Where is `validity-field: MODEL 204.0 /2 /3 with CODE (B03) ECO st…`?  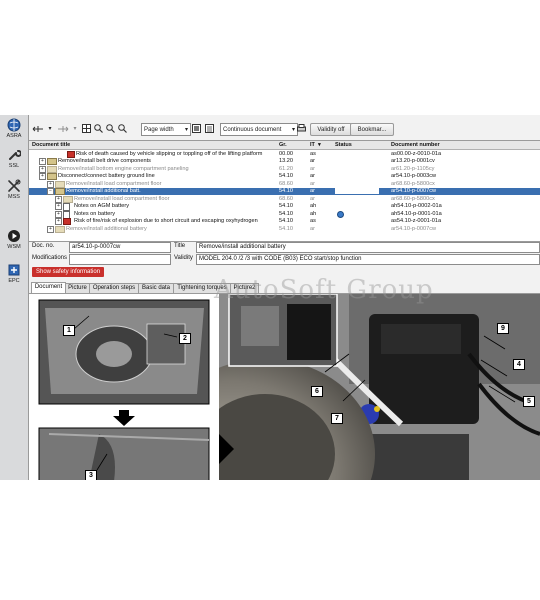
validity-field: MODEL 204.0 /2 /3 with CODE (B03) ECO st… is located at coordinates (368, 259).